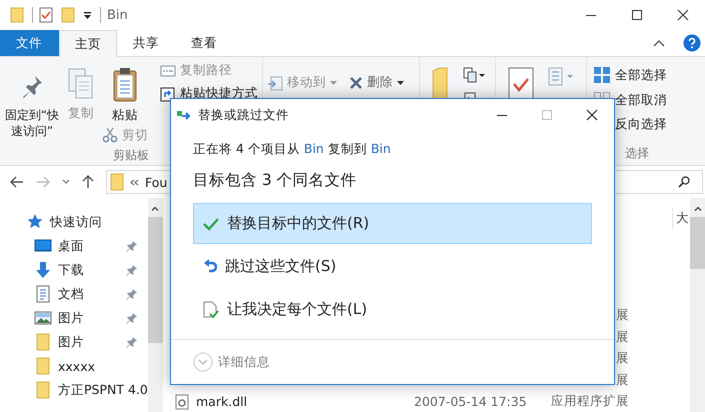 The width and height of the screenshot is (705, 412). I want to click on file-name: mark.dll, so click(222, 402).